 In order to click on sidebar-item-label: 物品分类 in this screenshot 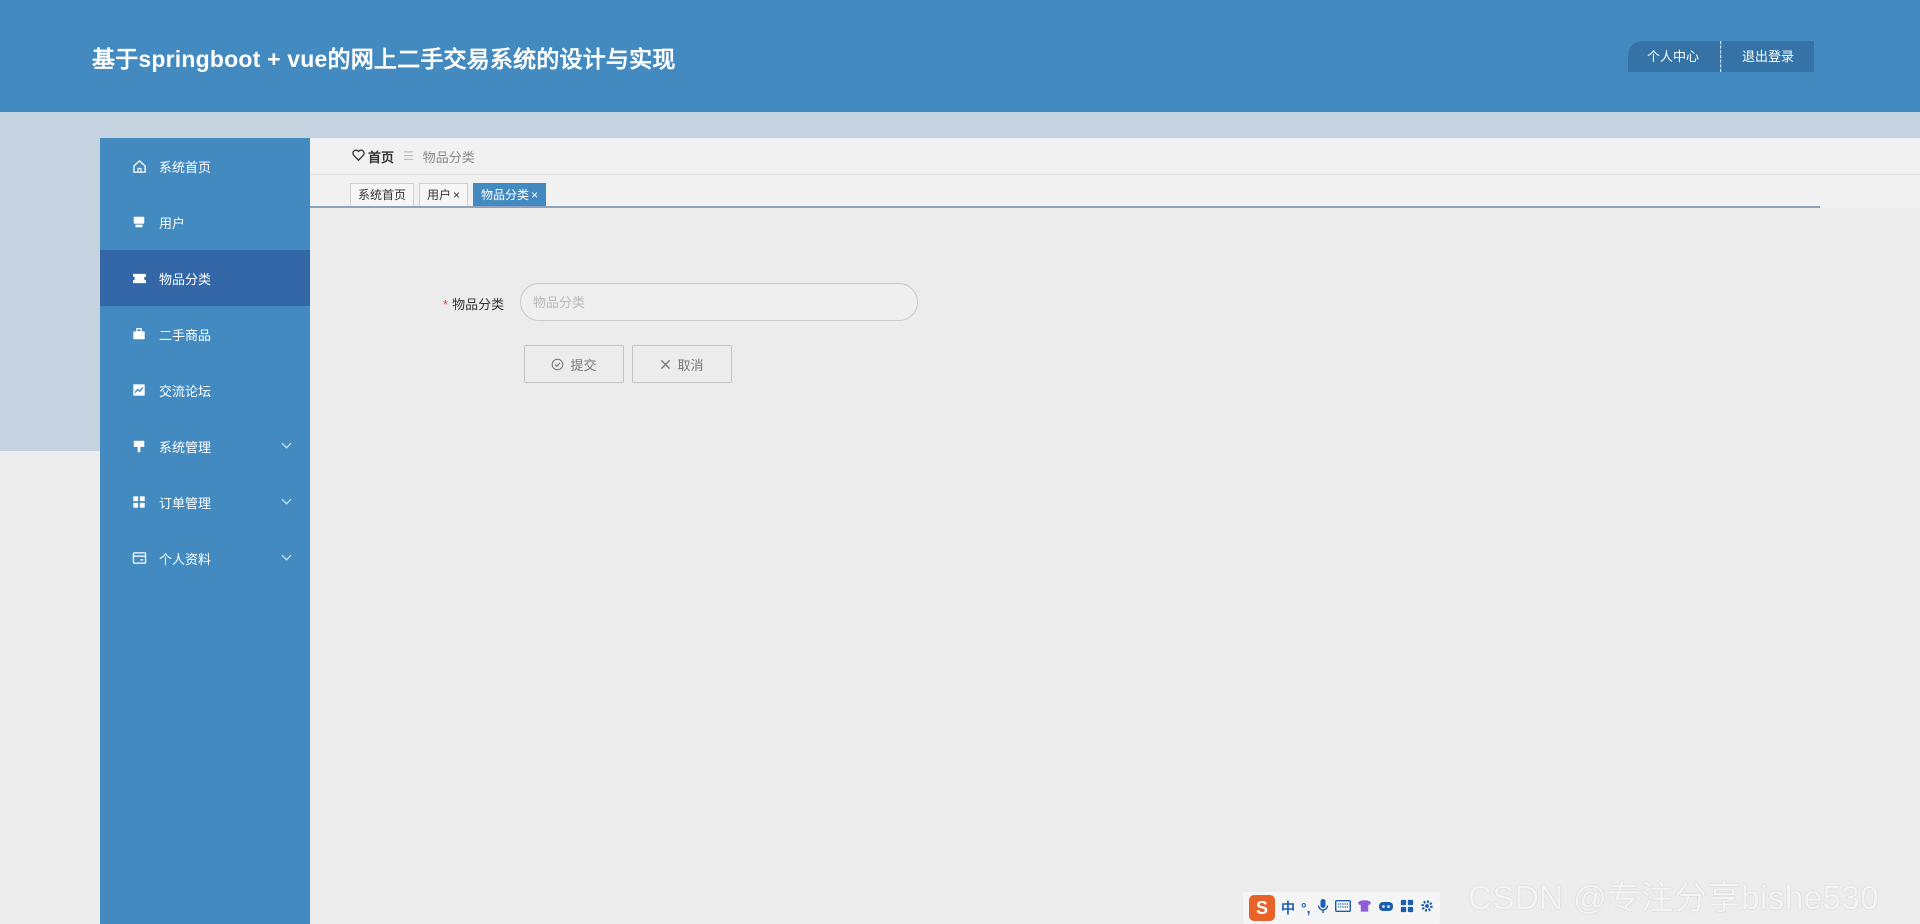, I will do `click(185, 279)`.